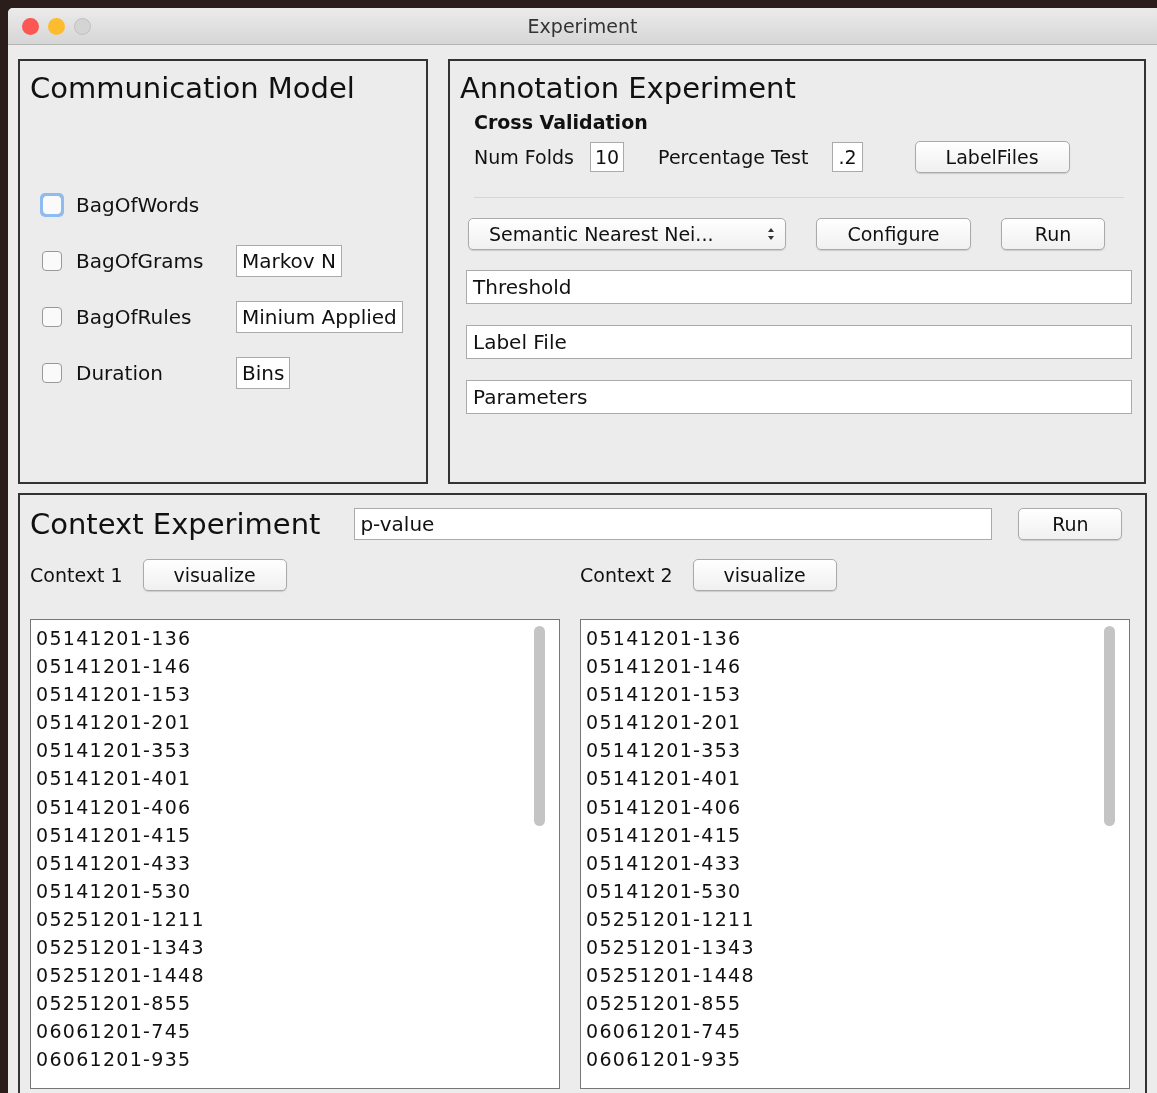 The width and height of the screenshot is (1157, 1093). Describe the element at coordinates (524, 157) in the screenshot. I see `field-label: Num Folds` at that location.